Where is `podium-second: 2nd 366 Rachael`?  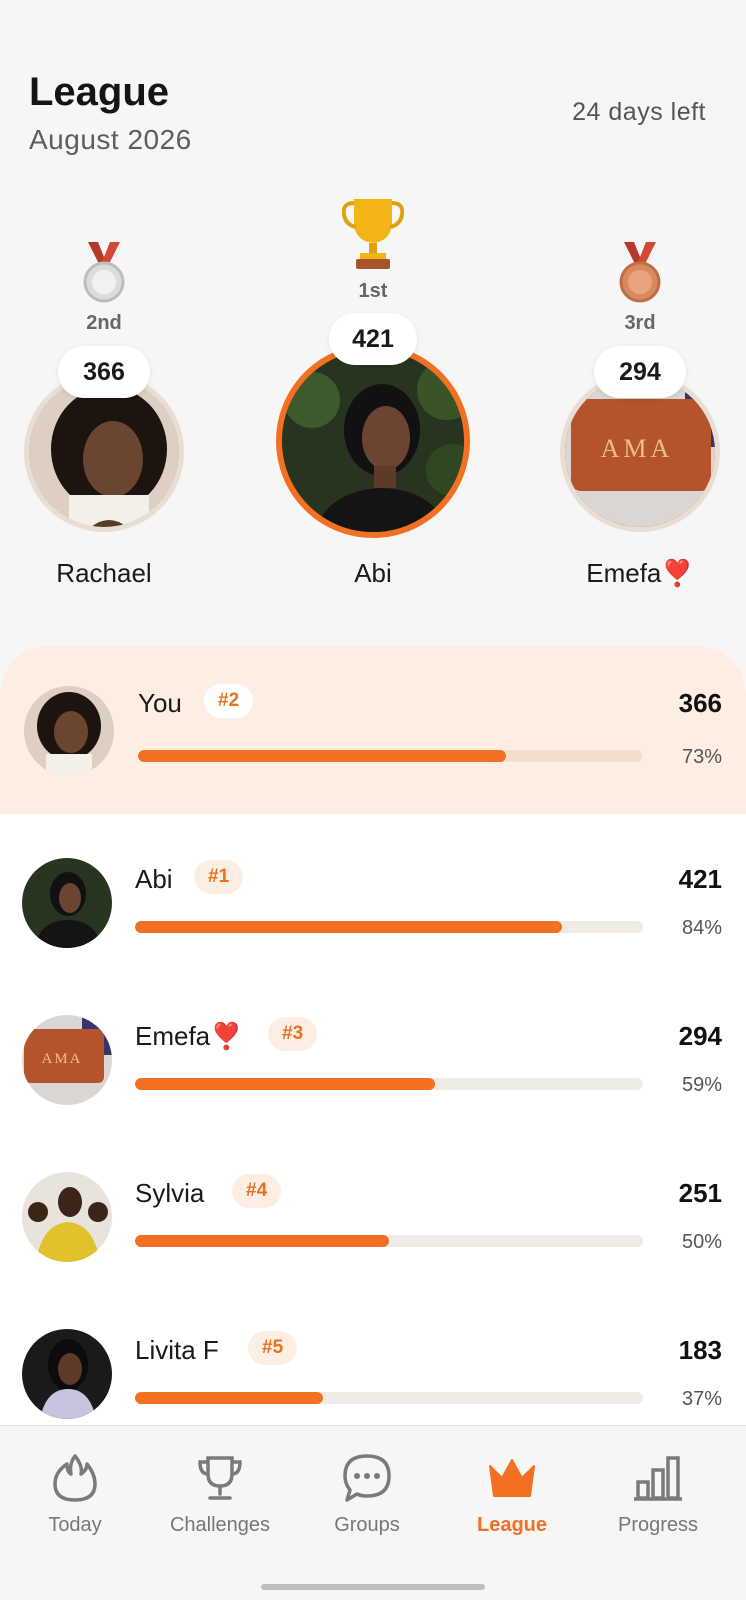 podium-second: 2nd 366 Rachael is located at coordinates (104, 390).